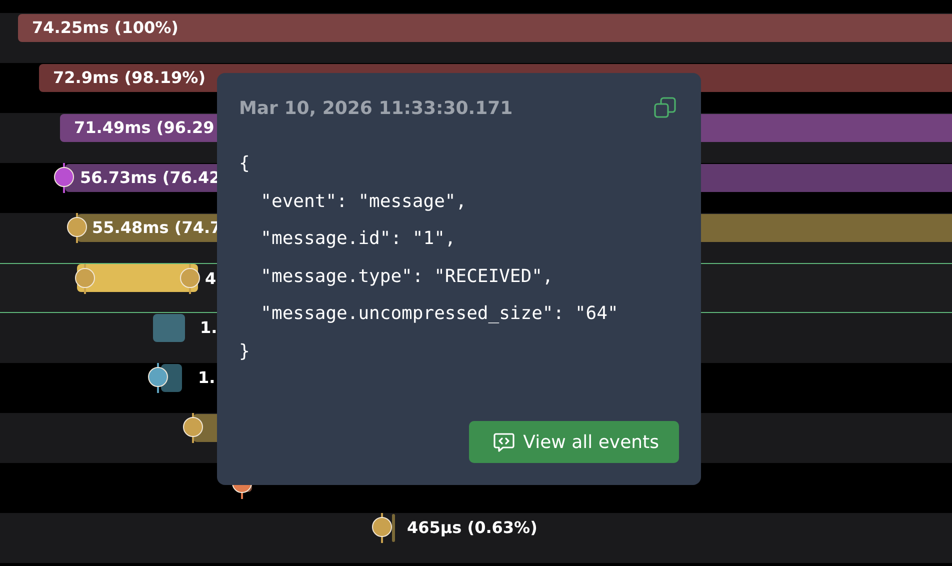  Describe the element at coordinates (150, 178) in the screenshot. I see `duration-label: 56.73ms (76.42` at that location.